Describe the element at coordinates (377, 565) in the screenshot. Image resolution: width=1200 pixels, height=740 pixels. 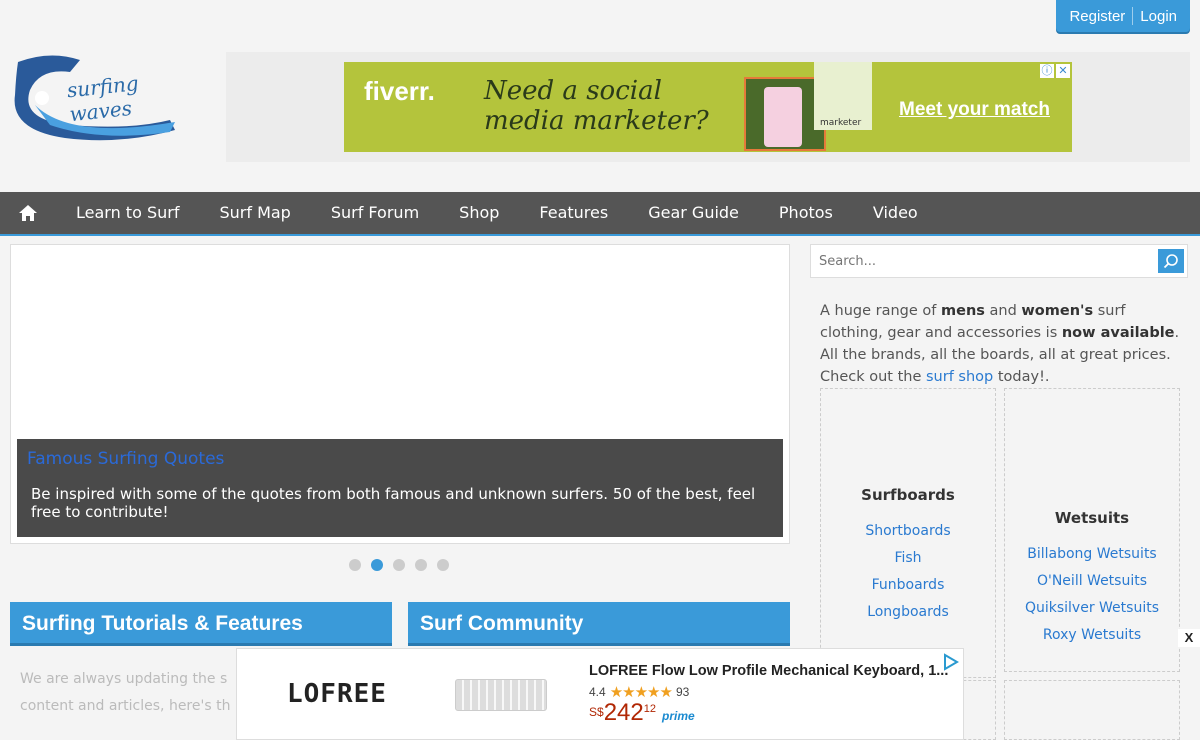
I see `slider-dot-active` at that location.